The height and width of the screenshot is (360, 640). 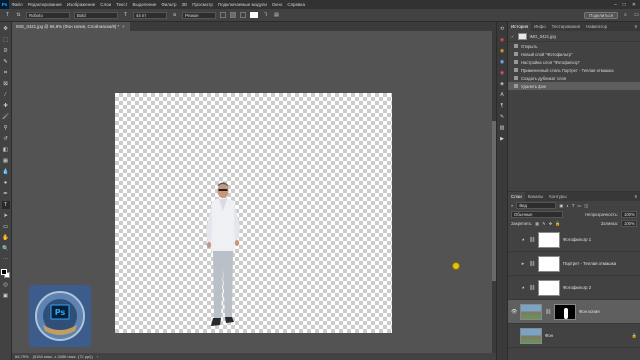 I want to click on layer-row-selected: 👁 ⛓ Фон копия, so click(x=574, y=312).